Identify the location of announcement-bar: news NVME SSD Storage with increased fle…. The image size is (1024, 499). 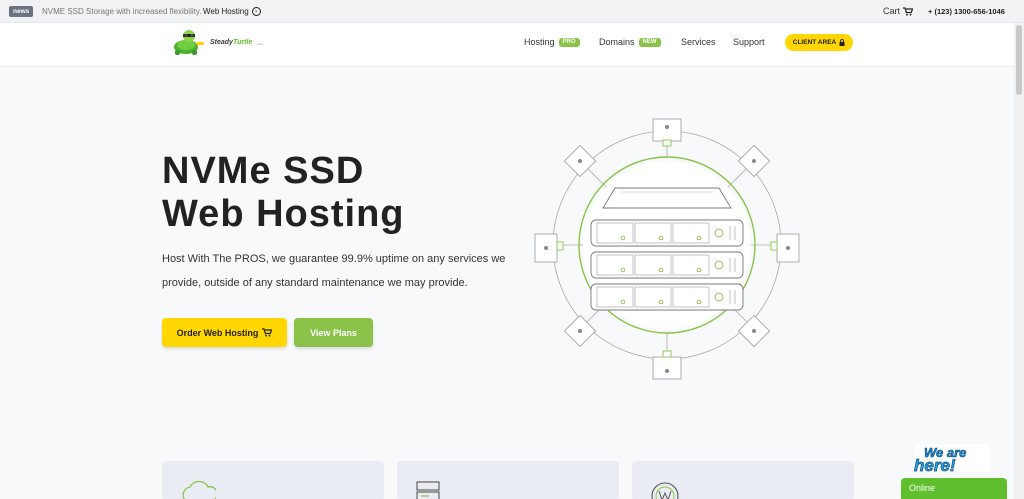
(512, 11).